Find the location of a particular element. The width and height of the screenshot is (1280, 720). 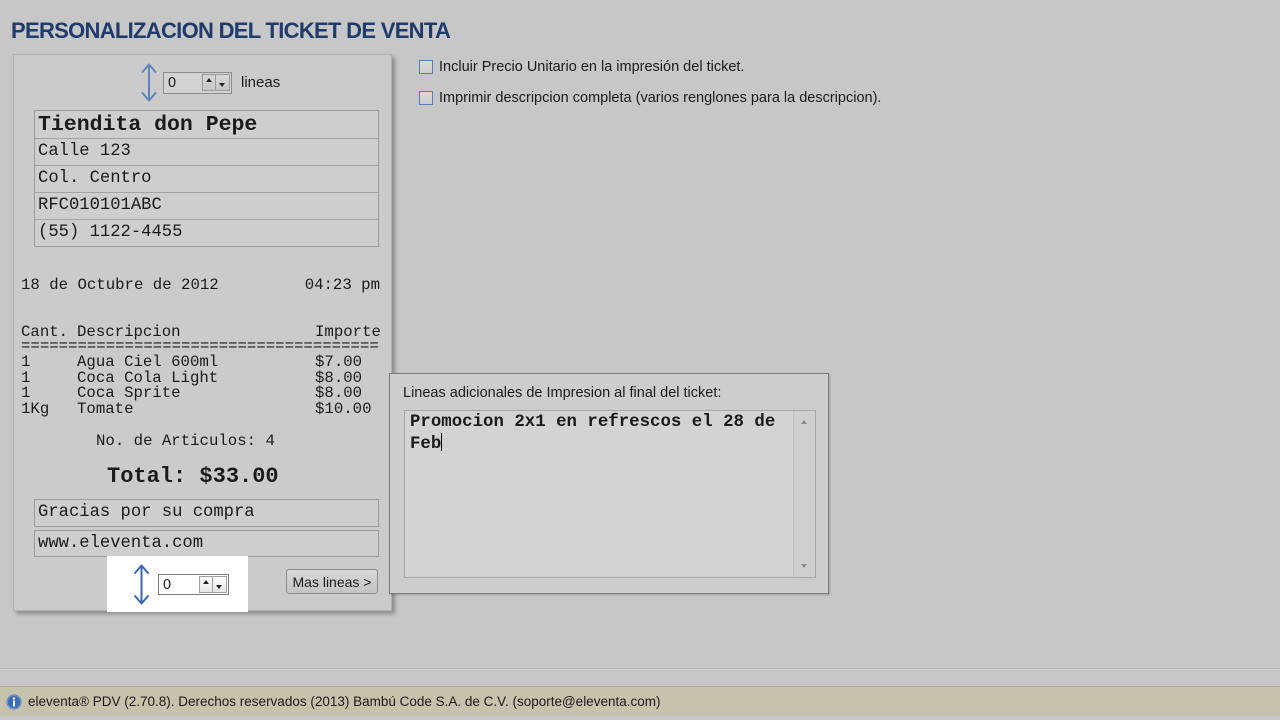

ticket-date-row: 18 de Octubre de 2012 04:23 pm is located at coordinates (200, 285).